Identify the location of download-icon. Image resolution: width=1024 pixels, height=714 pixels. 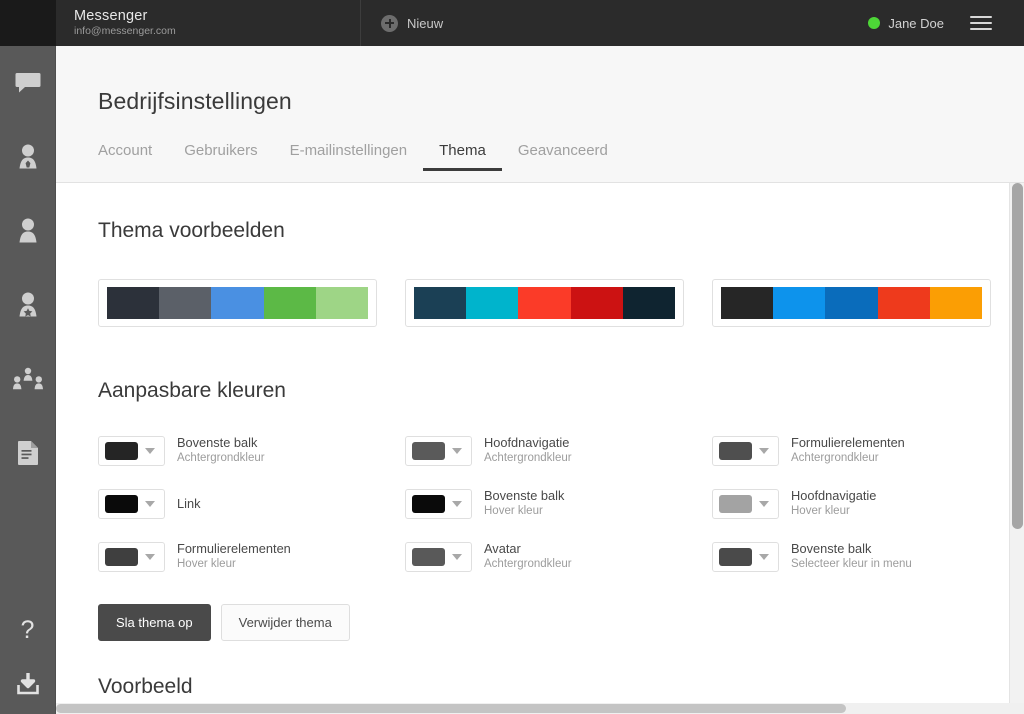
(28, 686).